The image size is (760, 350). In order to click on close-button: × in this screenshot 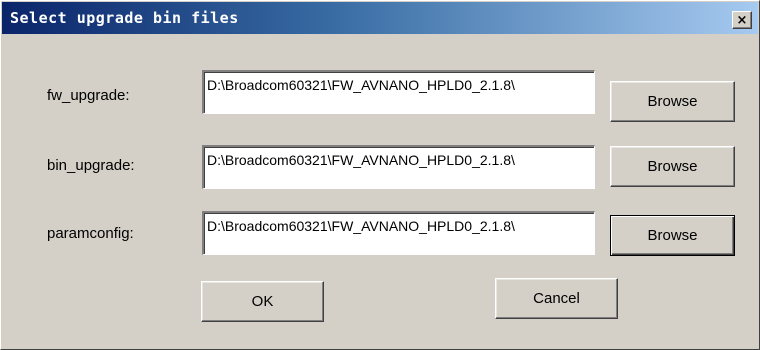, I will do `click(742, 20)`.